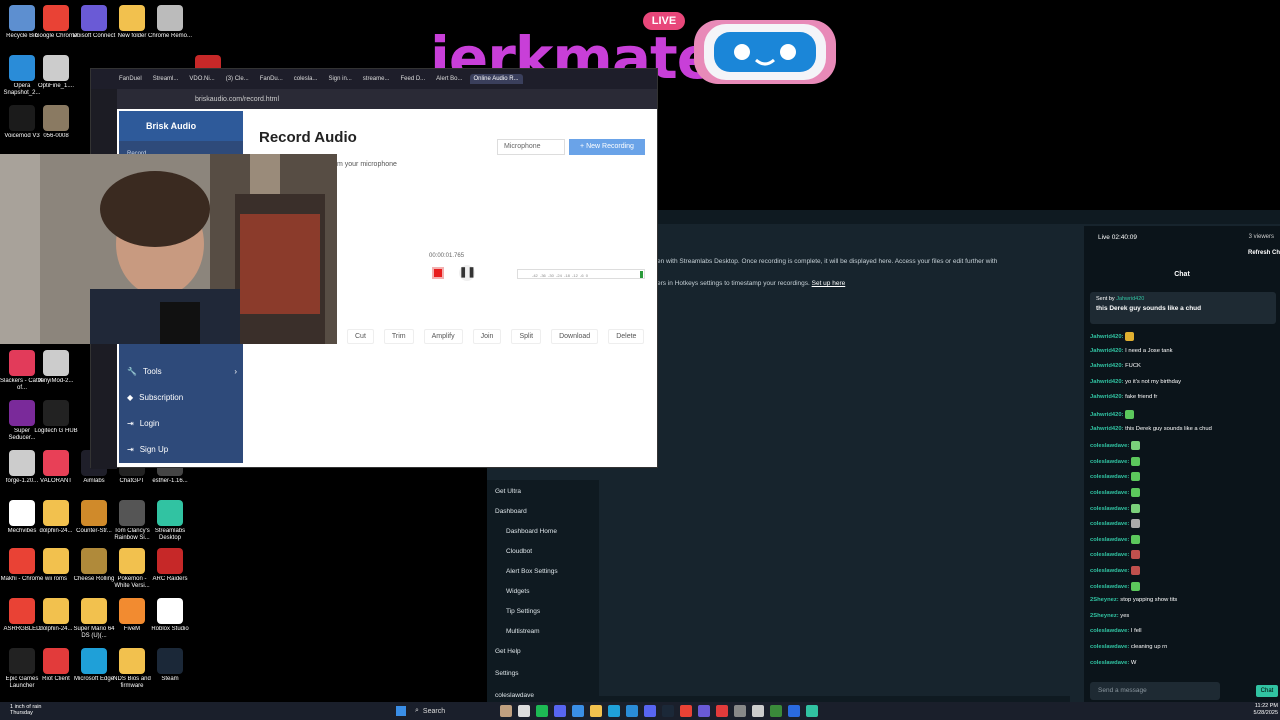 The height and width of the screenshot is (720, 1280). What do you see at coordinates (182, 449) in the screenshot?
I see `sidebar-item-signup: ⇥ Sign Up` at bounding box center [182, 449].